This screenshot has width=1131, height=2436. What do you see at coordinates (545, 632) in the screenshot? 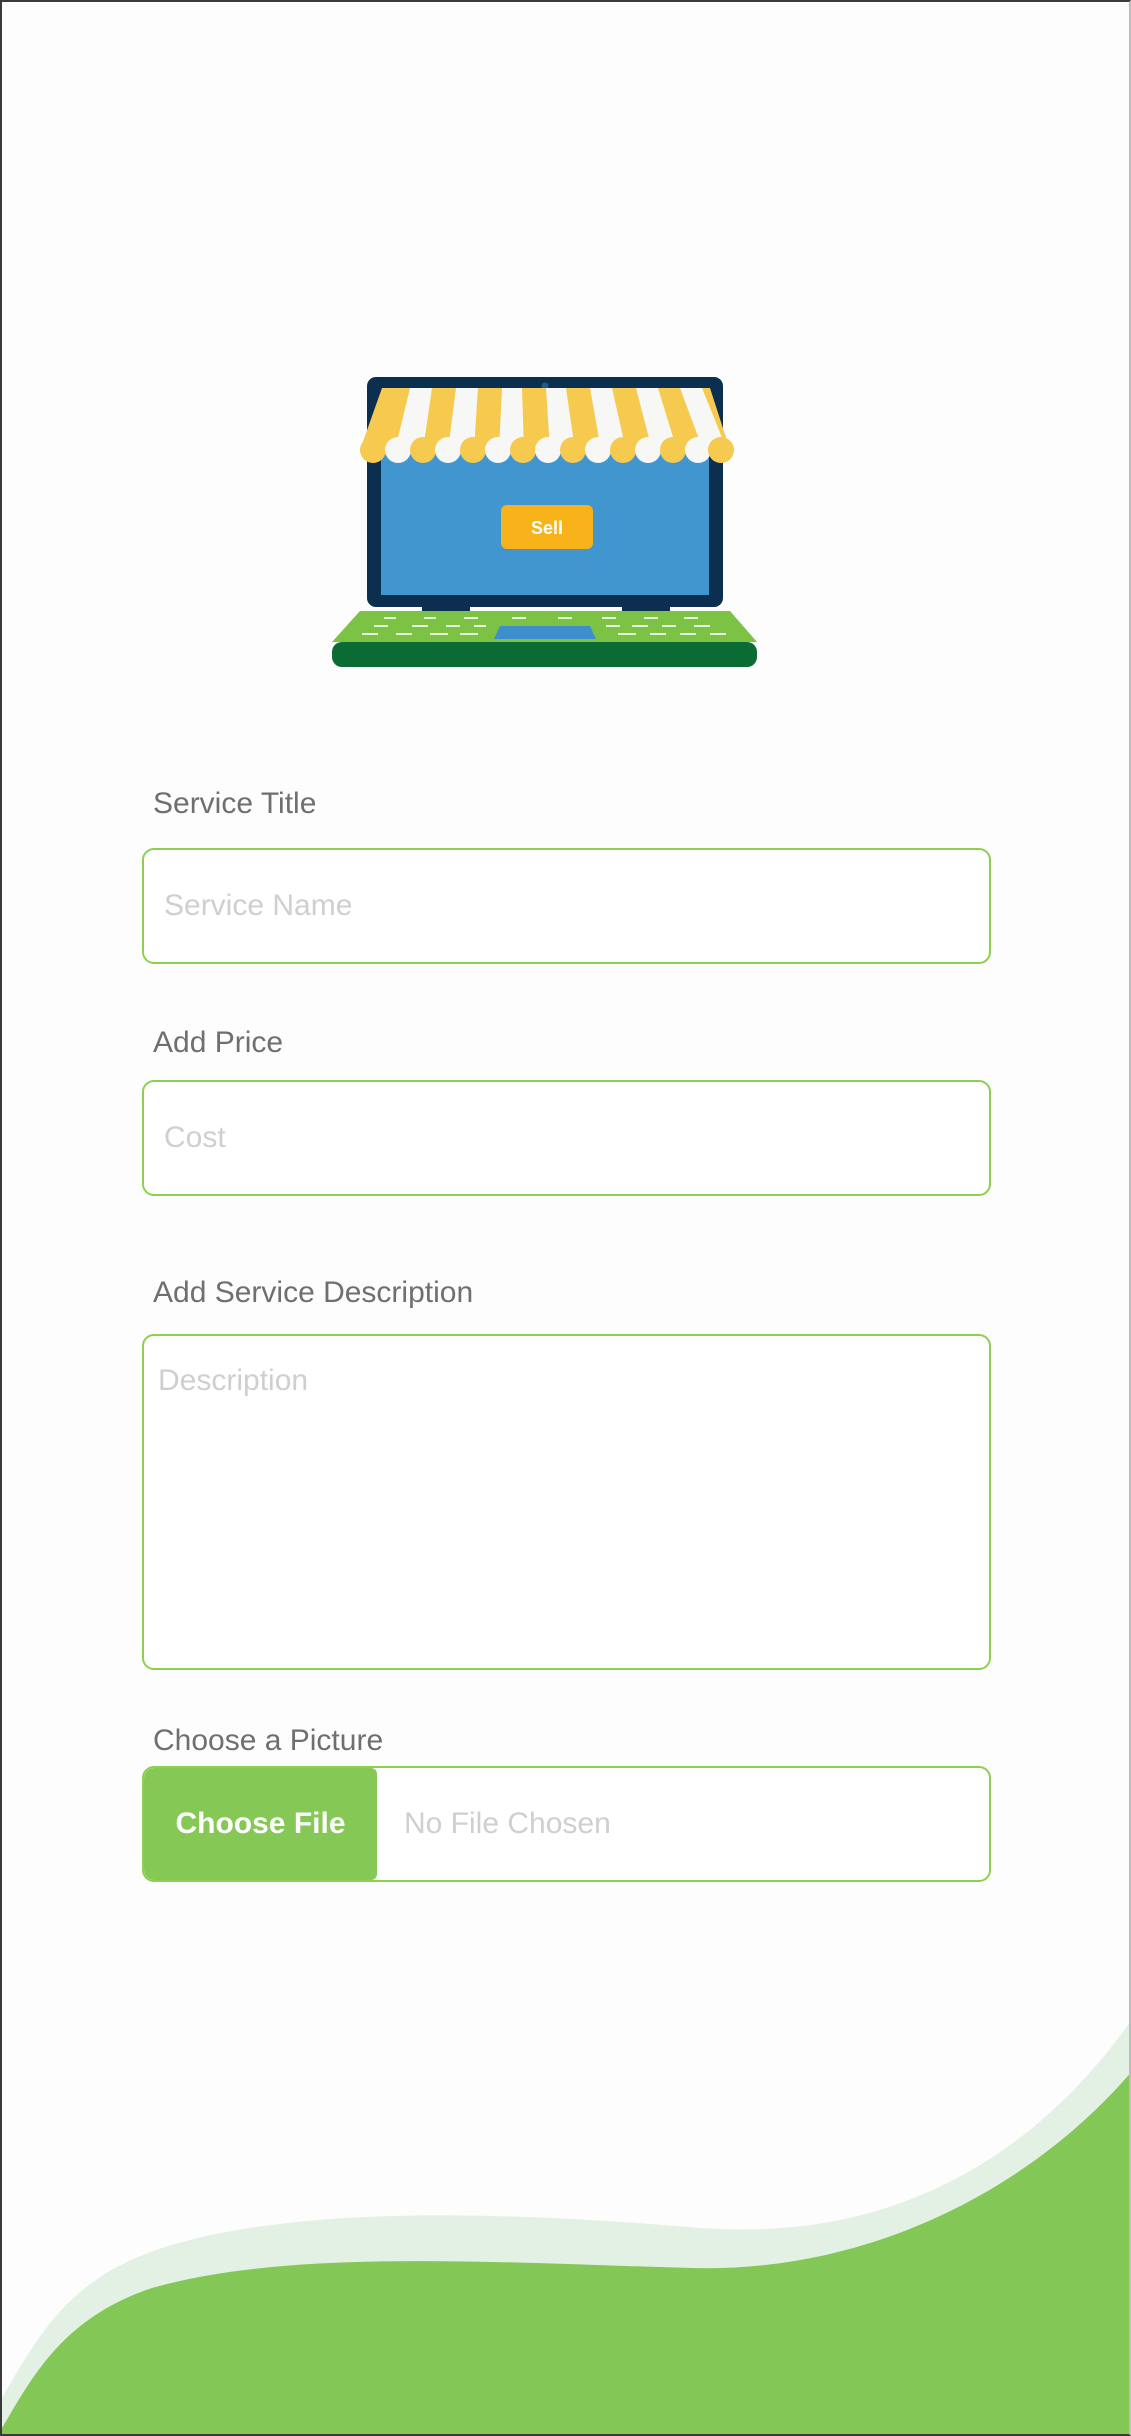
I see `touchpad` at bounding box center [545, 632].